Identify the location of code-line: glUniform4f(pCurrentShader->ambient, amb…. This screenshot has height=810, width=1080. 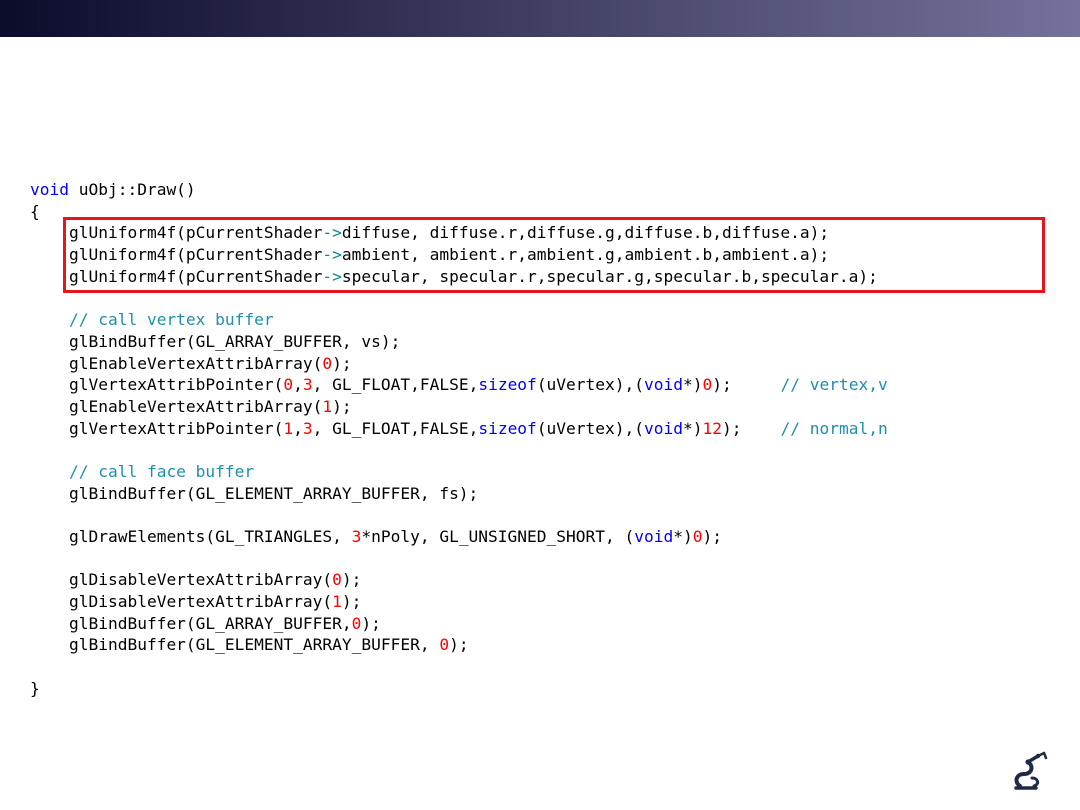
(459, 255).